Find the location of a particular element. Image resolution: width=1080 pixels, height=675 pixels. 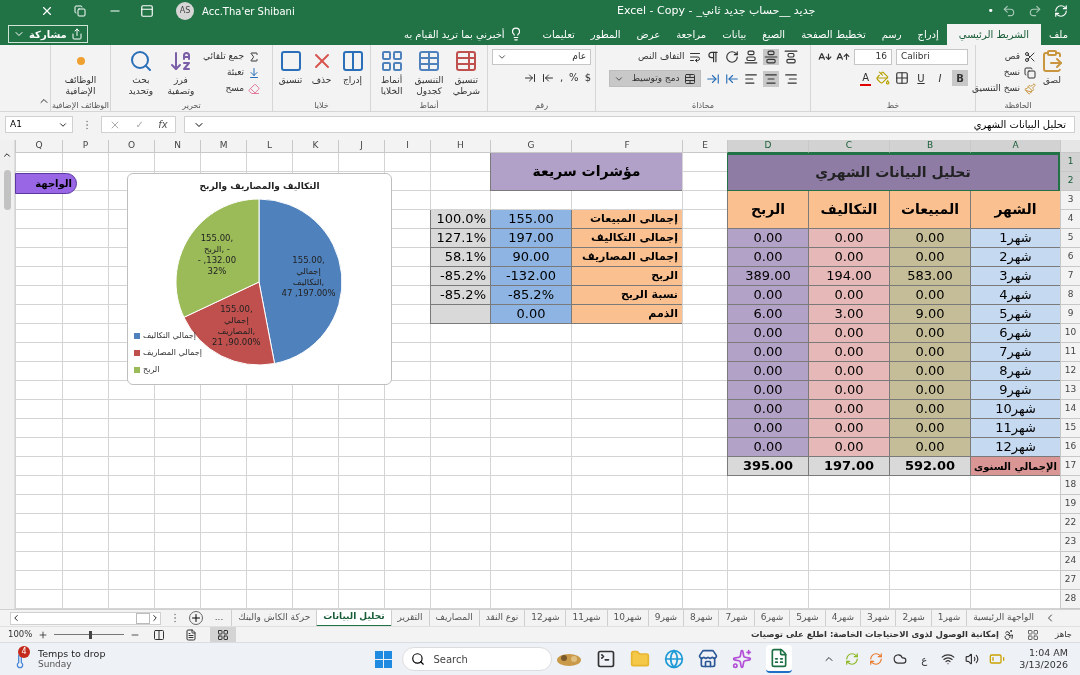

paste-button: لصق is located at coordinates (1052, 67).